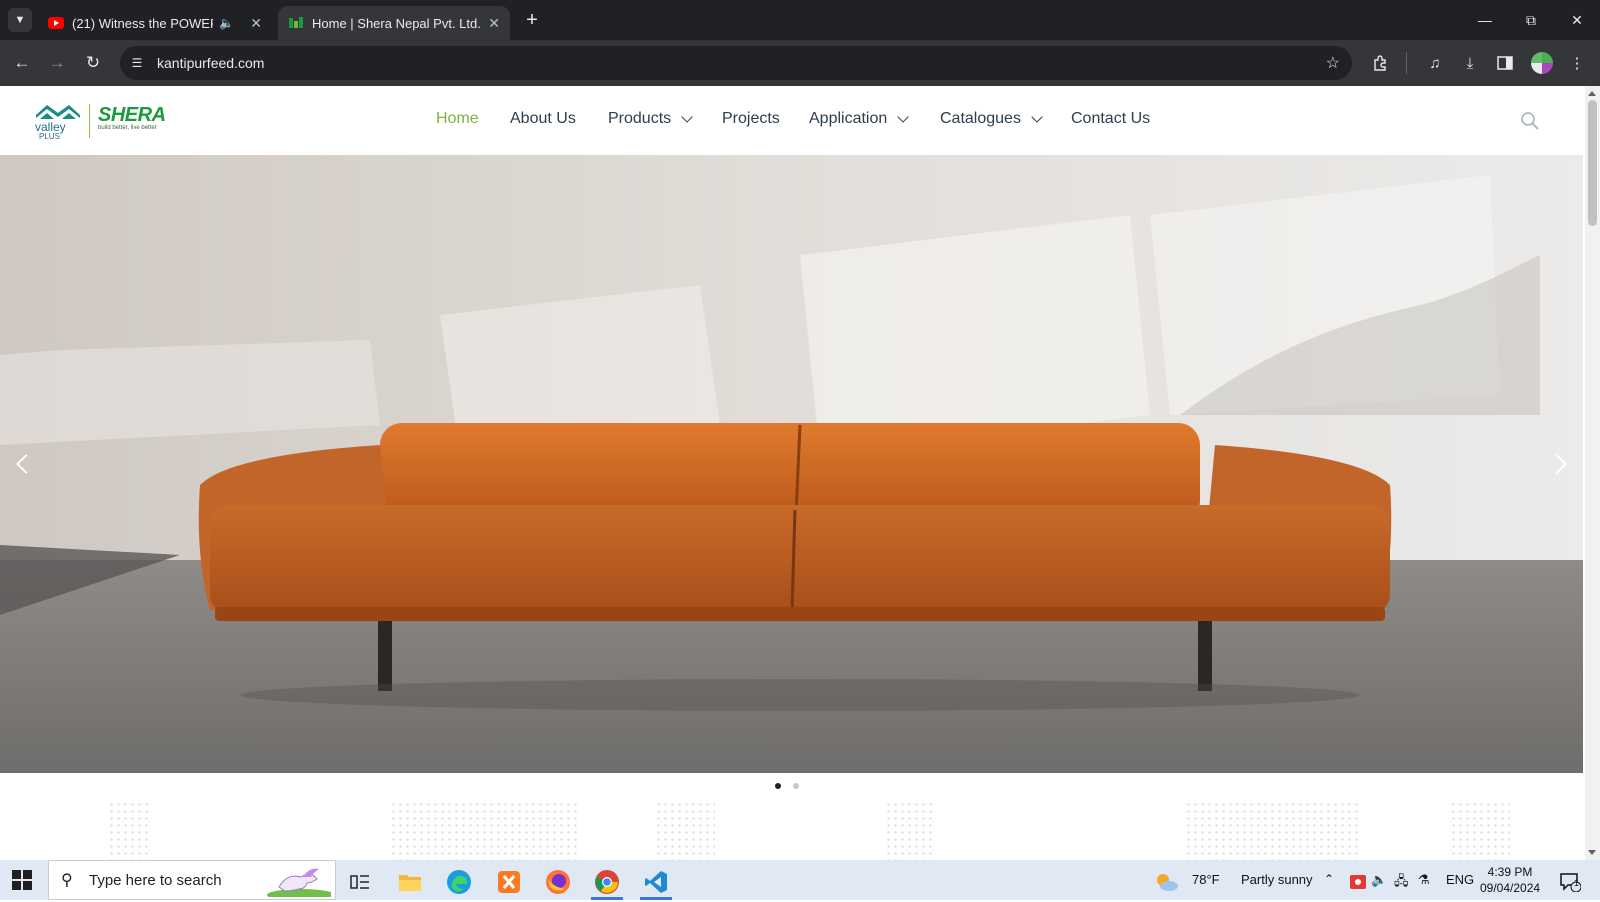 This screenshot has width=1600, height=902. I want to click on search-icon, so click(1530, 121).